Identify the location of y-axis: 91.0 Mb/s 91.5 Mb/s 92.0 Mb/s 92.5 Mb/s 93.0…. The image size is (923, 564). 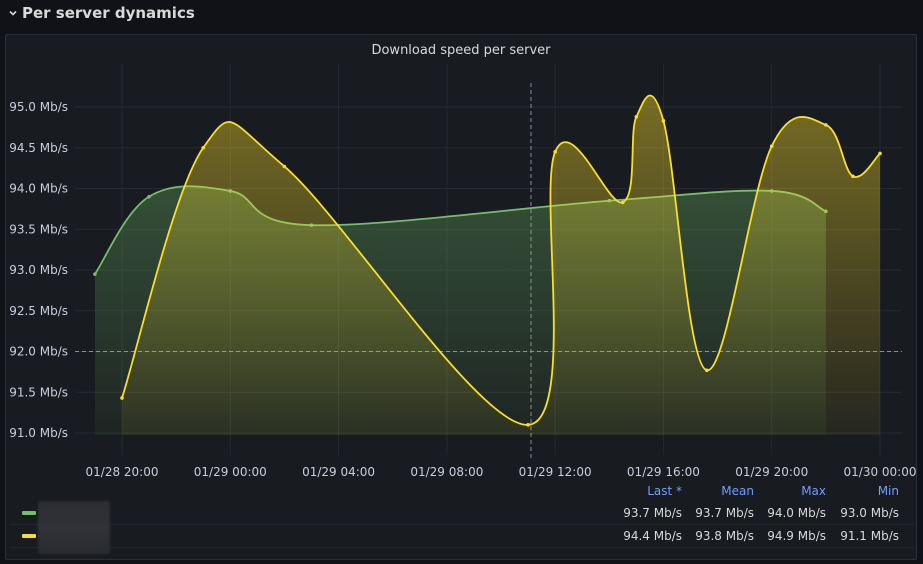
(38, 270).